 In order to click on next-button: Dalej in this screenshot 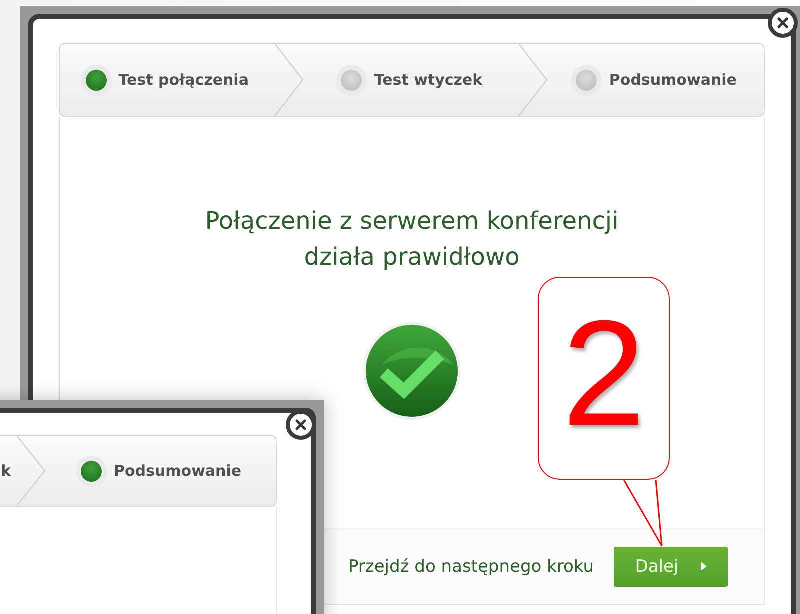, I will do `click(671, 566)`.